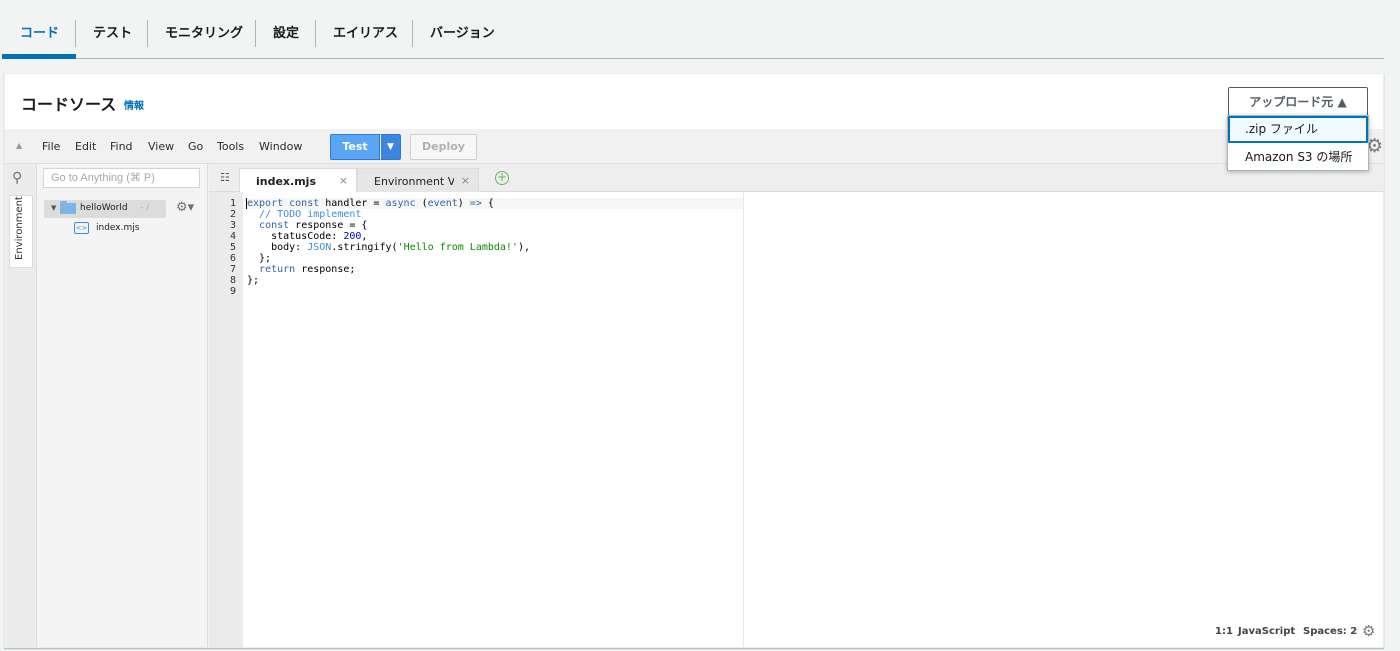 This screenshot has height=651, width=1400. What do you see at coordinates (462, 34) in the screenshot?
I see `tab-versions: バージョン` at bounding box center [462, 34].